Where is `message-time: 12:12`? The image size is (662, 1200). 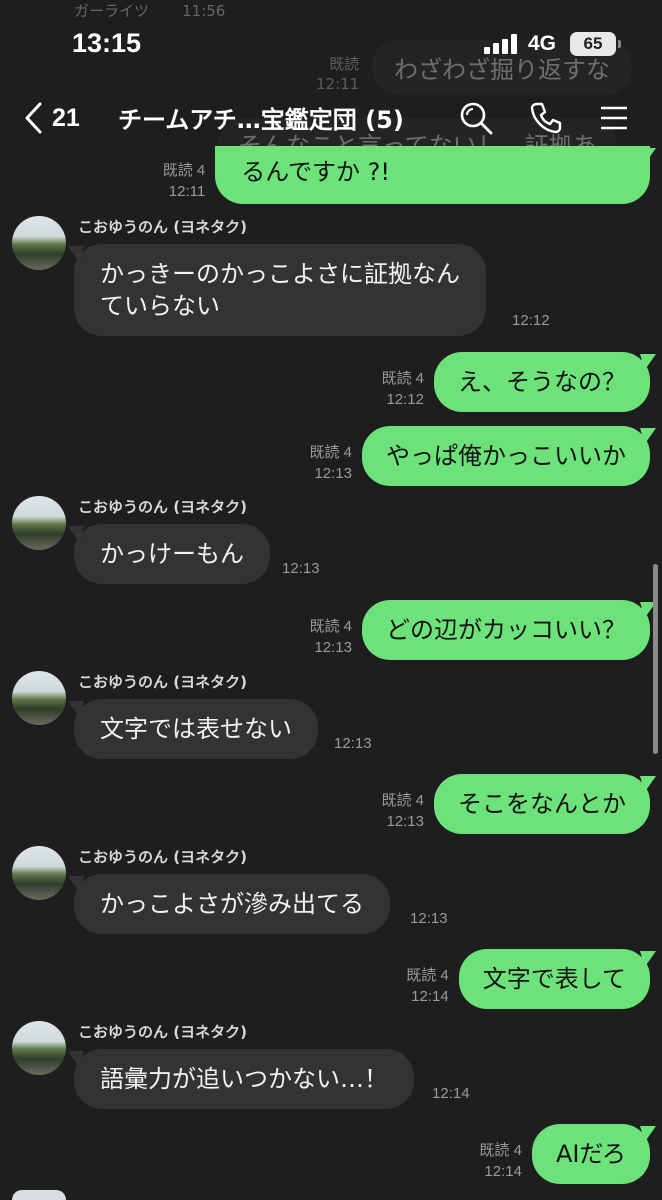
message-time: 12:12 is located at coordinates (531, 320).